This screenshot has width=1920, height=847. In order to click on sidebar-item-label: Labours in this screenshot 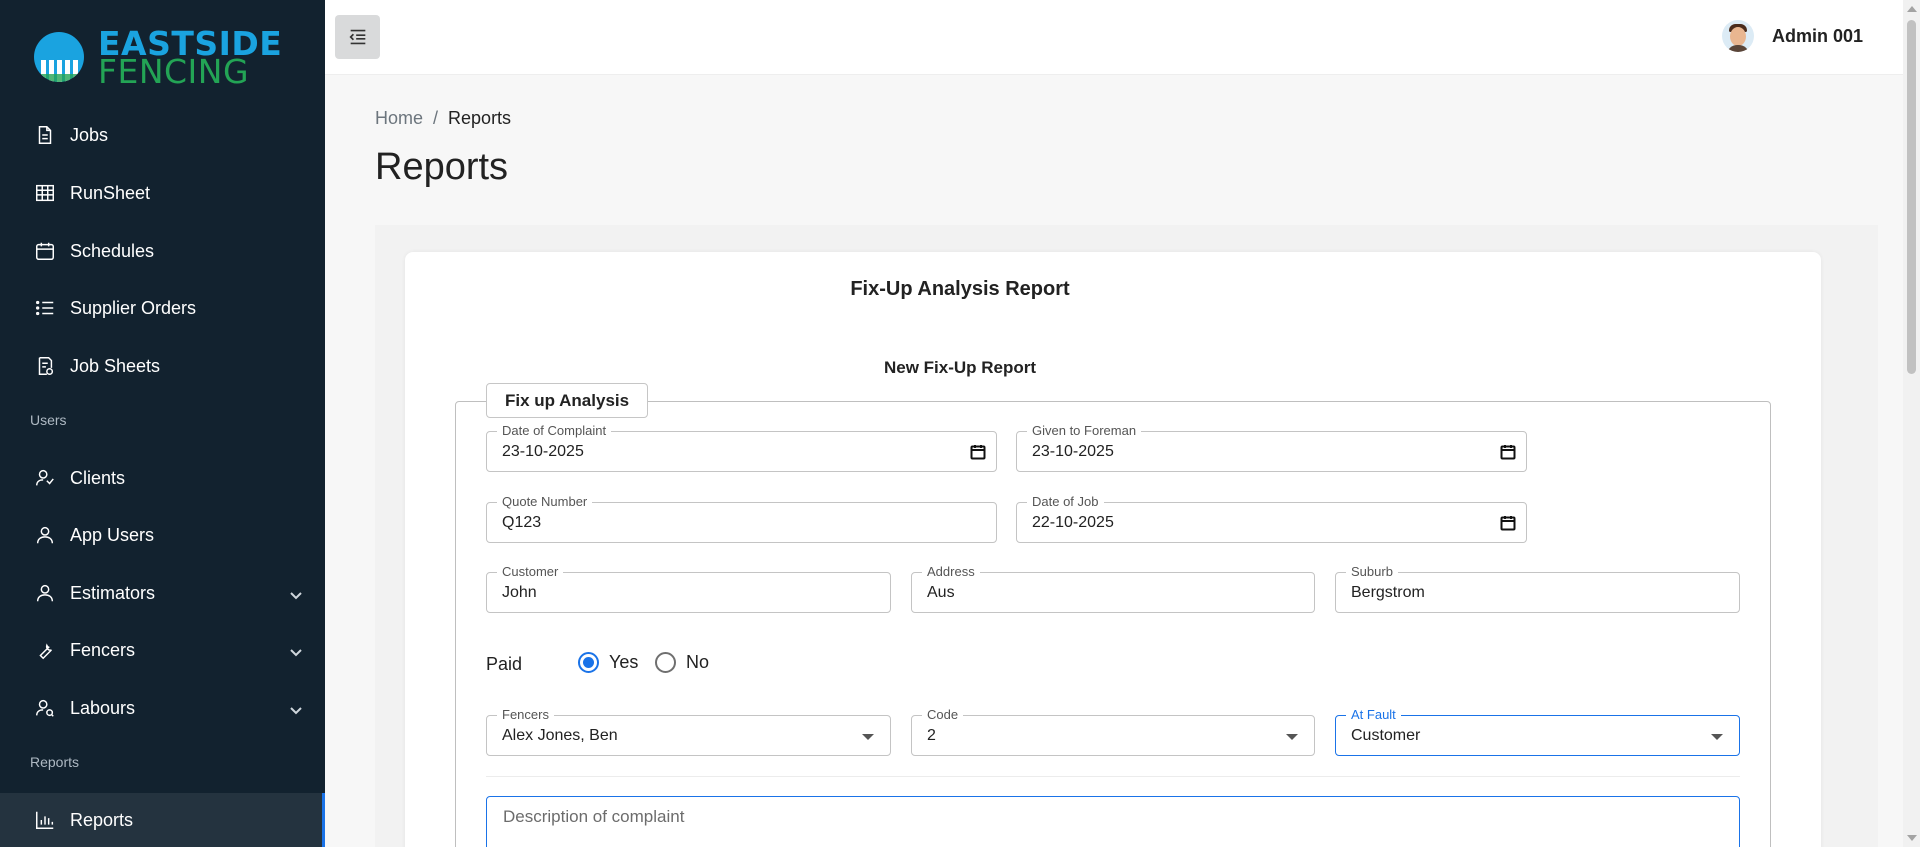, I will do `click(103, 707)`.